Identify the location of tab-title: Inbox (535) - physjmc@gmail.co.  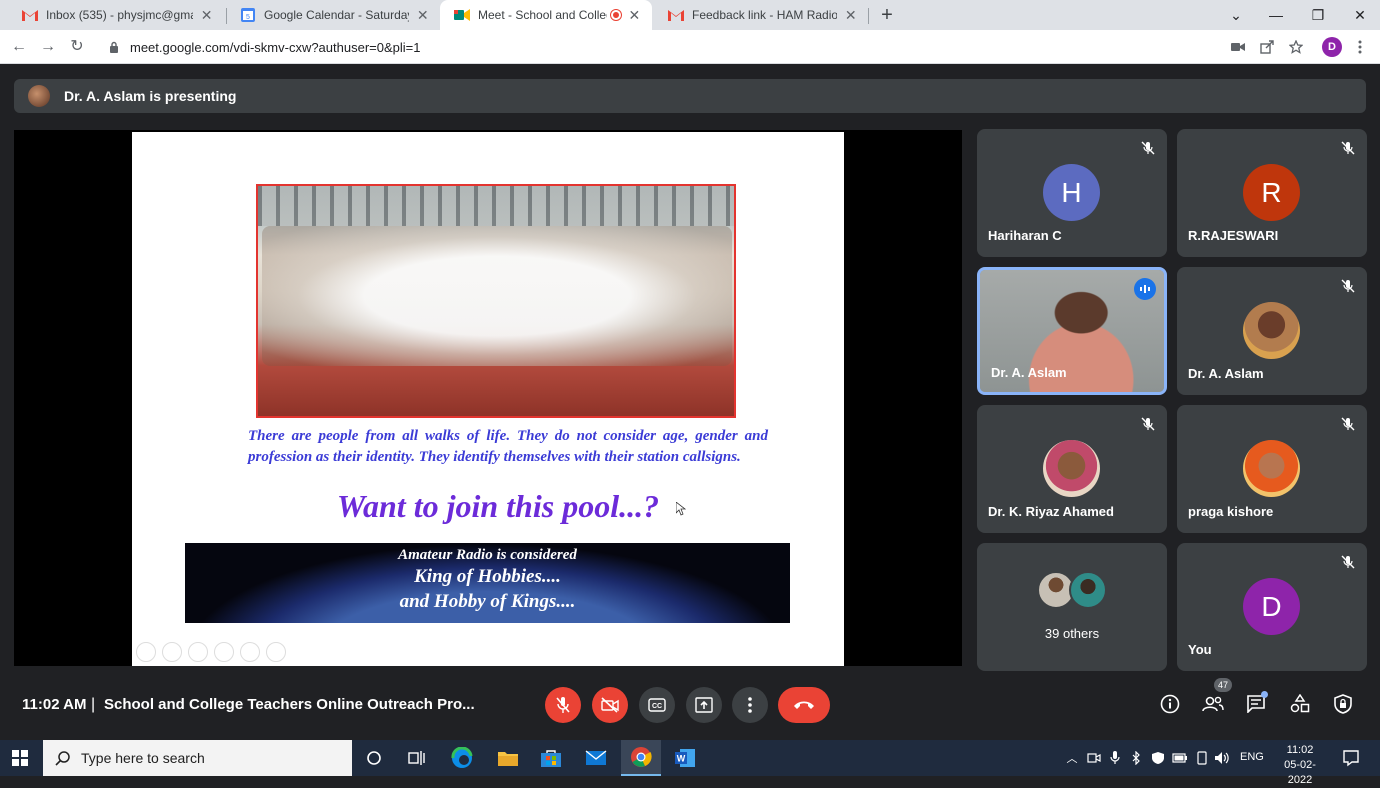
(119, 15).